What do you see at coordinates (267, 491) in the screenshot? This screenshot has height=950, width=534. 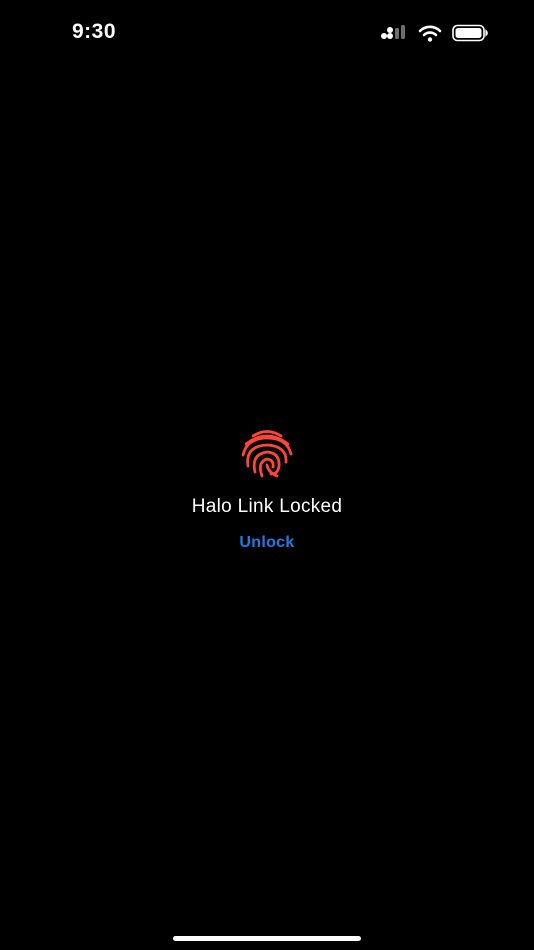 I see `lock-screen: Halo Link Locked Unlock` at bounding box center [267, 491].